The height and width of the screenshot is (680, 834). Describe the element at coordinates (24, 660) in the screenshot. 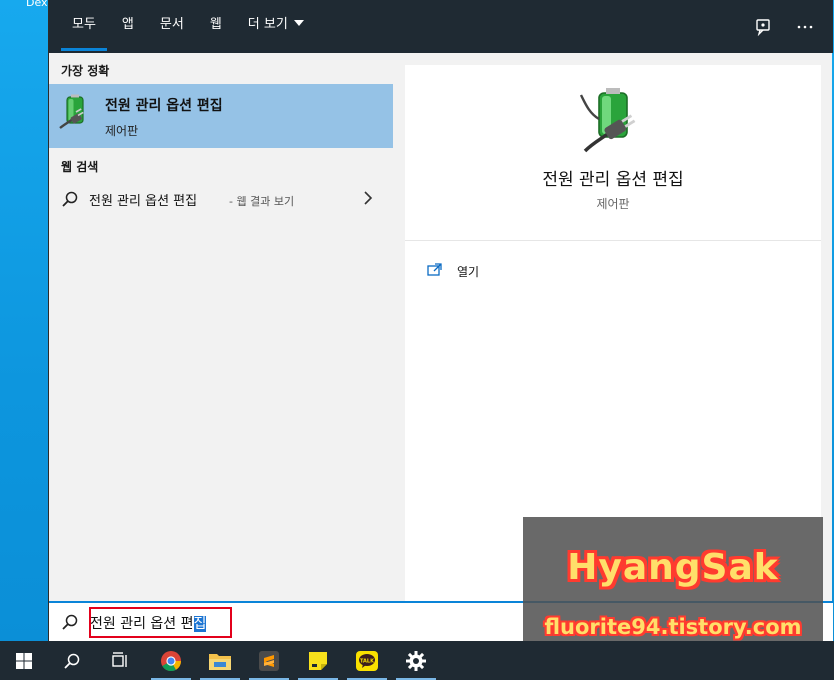

I see `windows-start-icon` at that location.